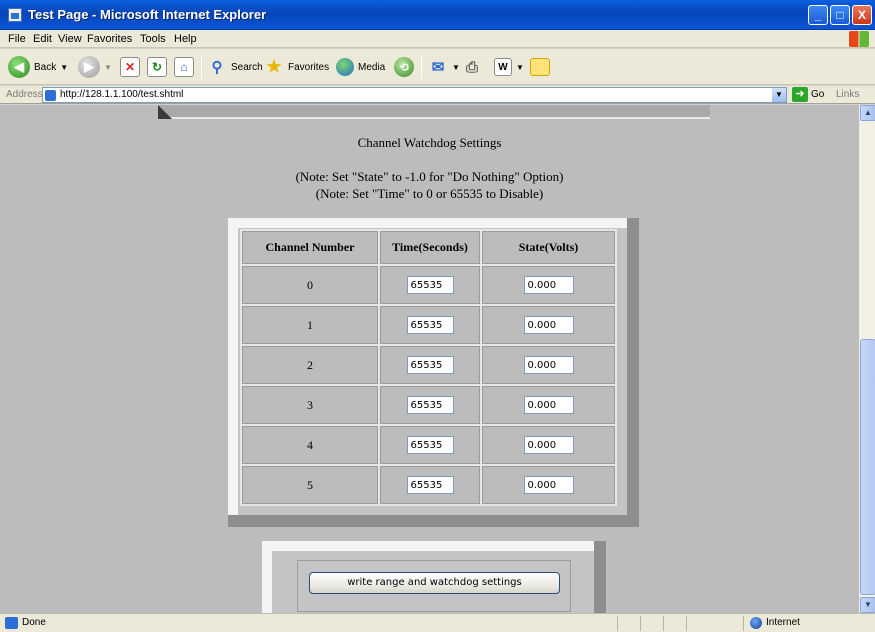 This screenshot has height=632, width=875. What do you see at coordinates (847, 94) in the screenshot?
I see `links-toolbar: Links` at bounding box center [847, 94].